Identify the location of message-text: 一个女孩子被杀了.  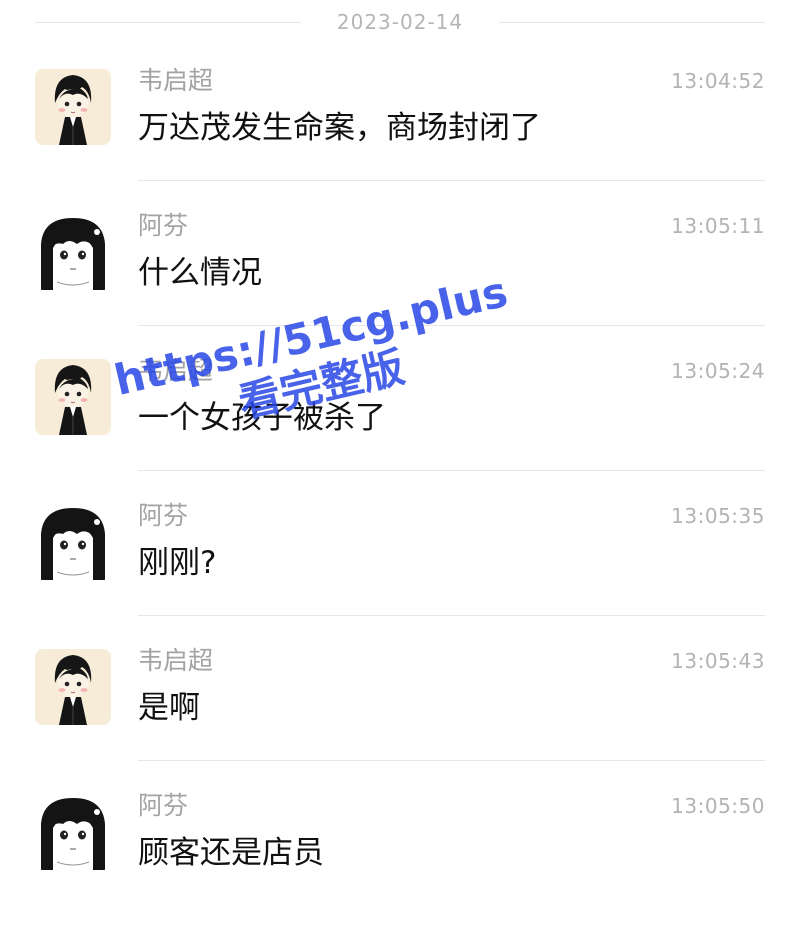
(262, 418).